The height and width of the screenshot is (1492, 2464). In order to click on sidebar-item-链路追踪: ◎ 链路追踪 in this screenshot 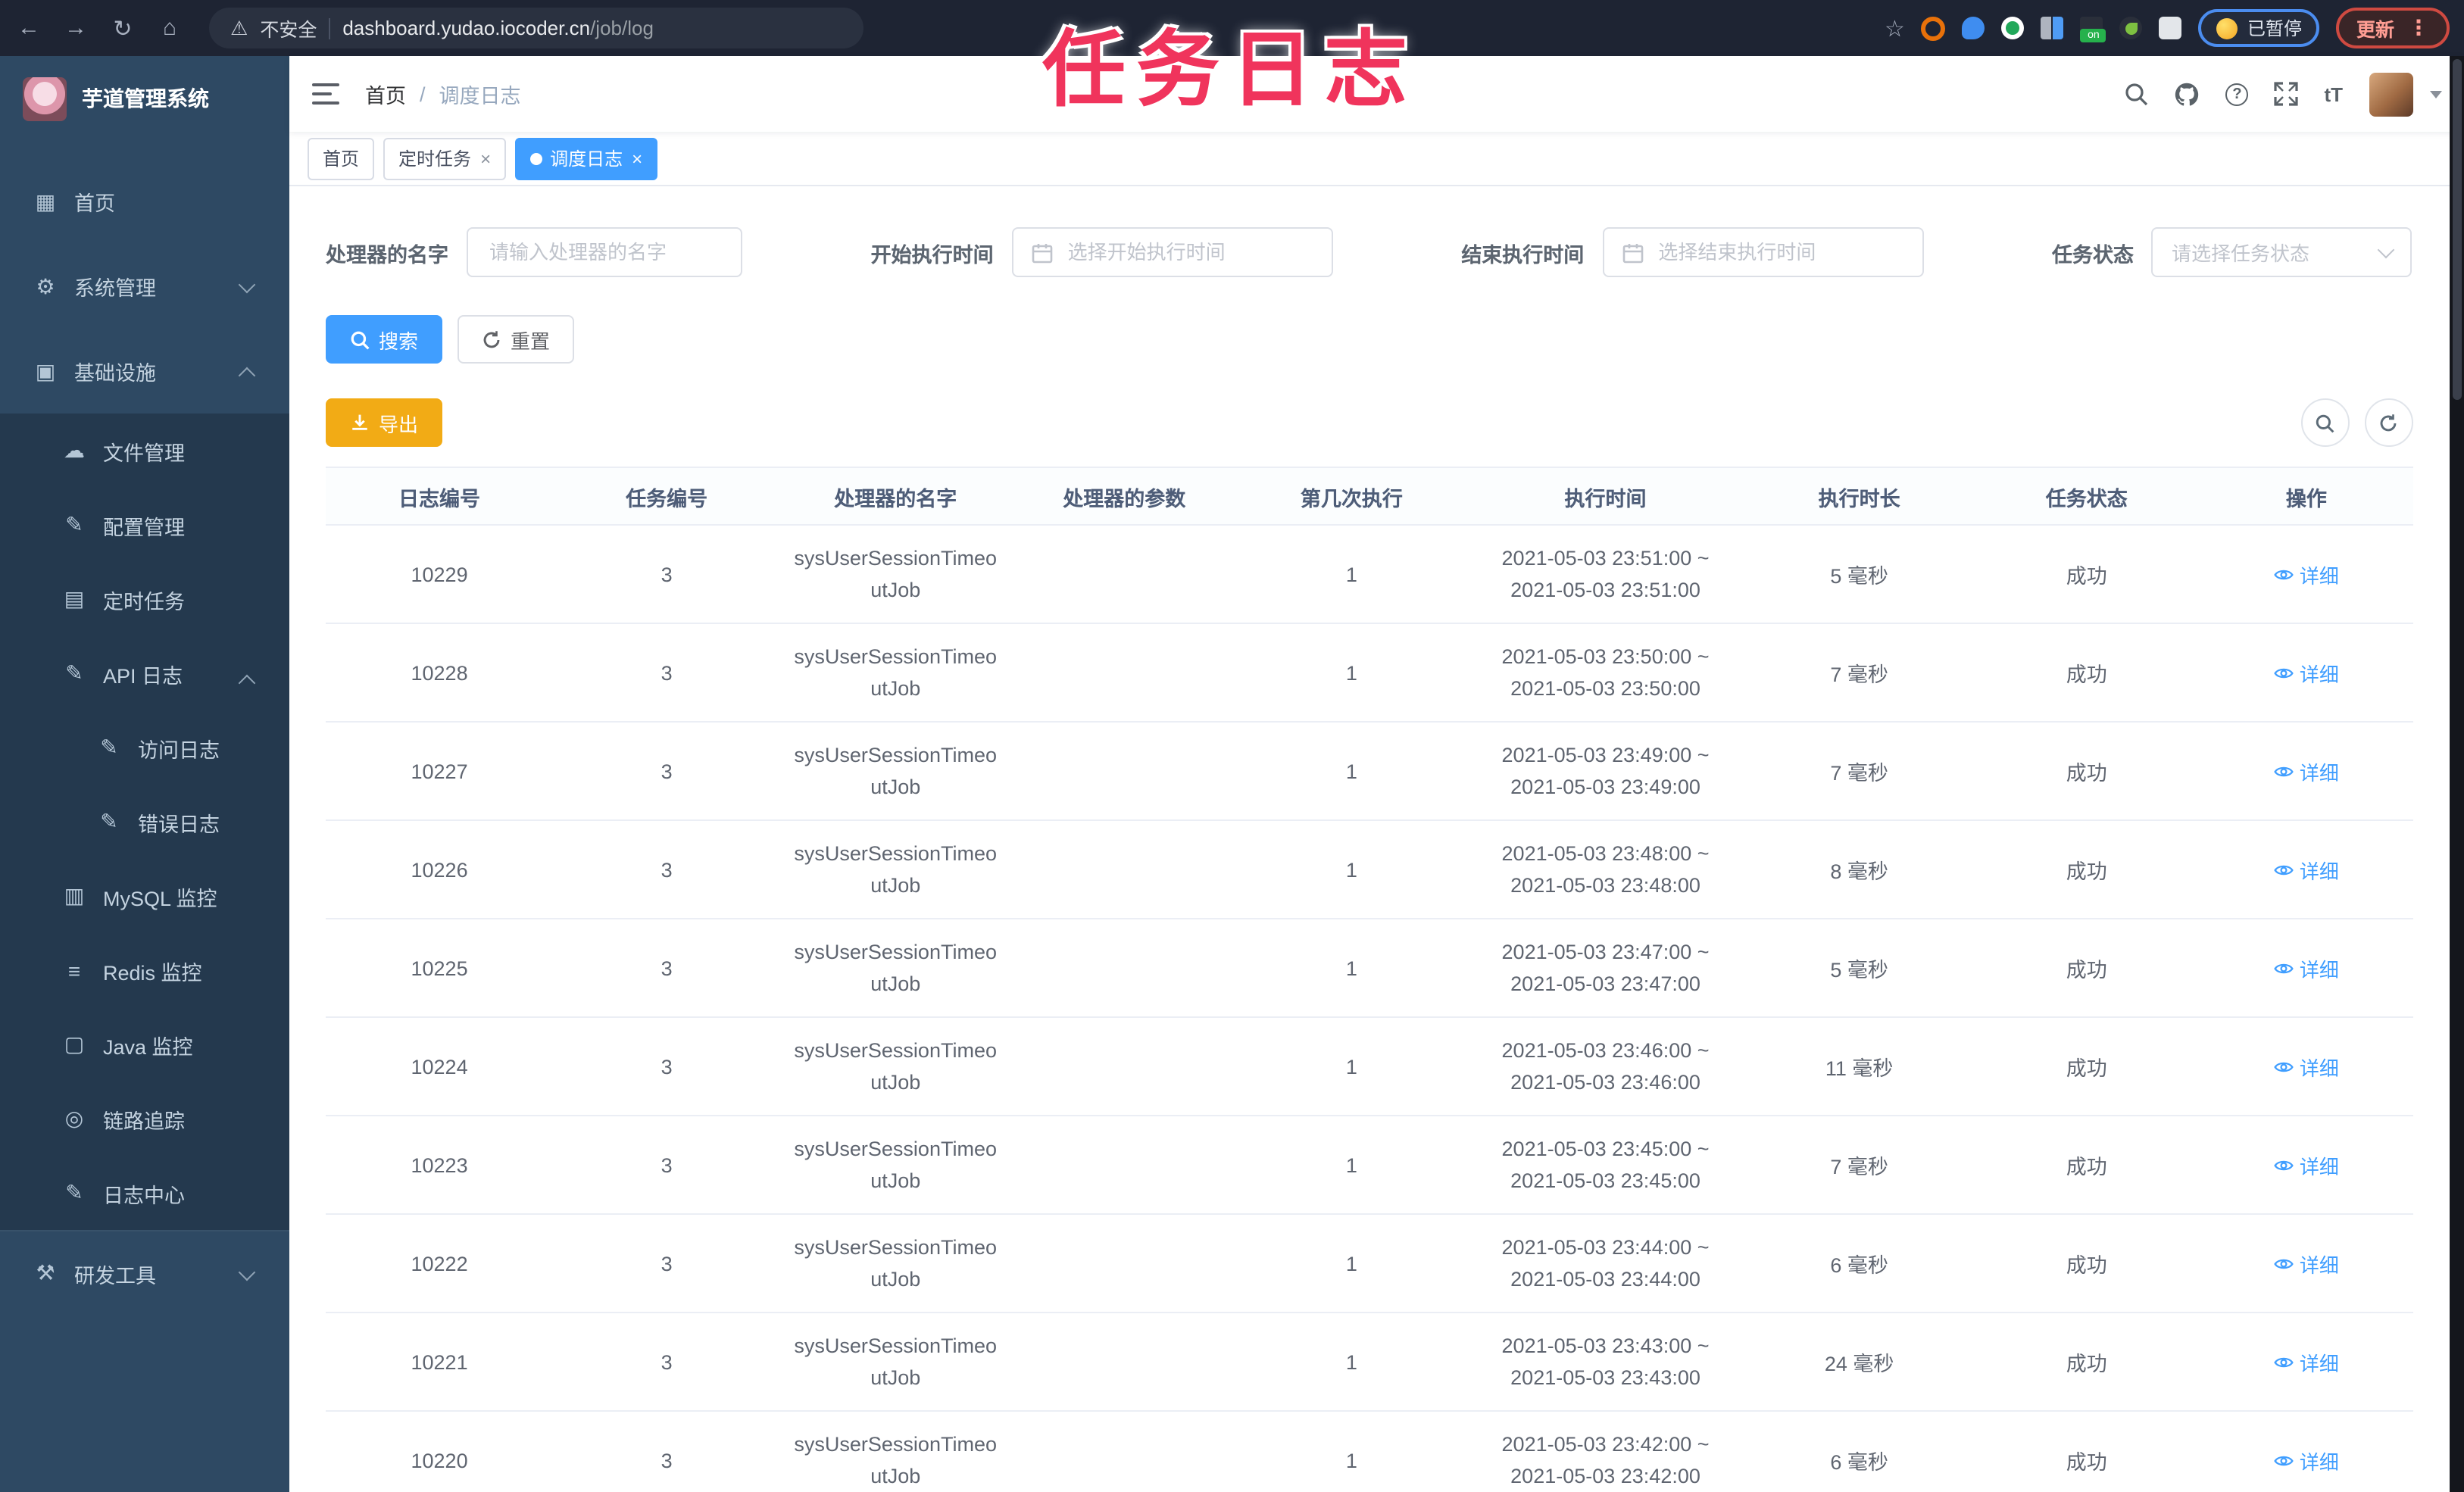, I will do `click(144, 1119)`.